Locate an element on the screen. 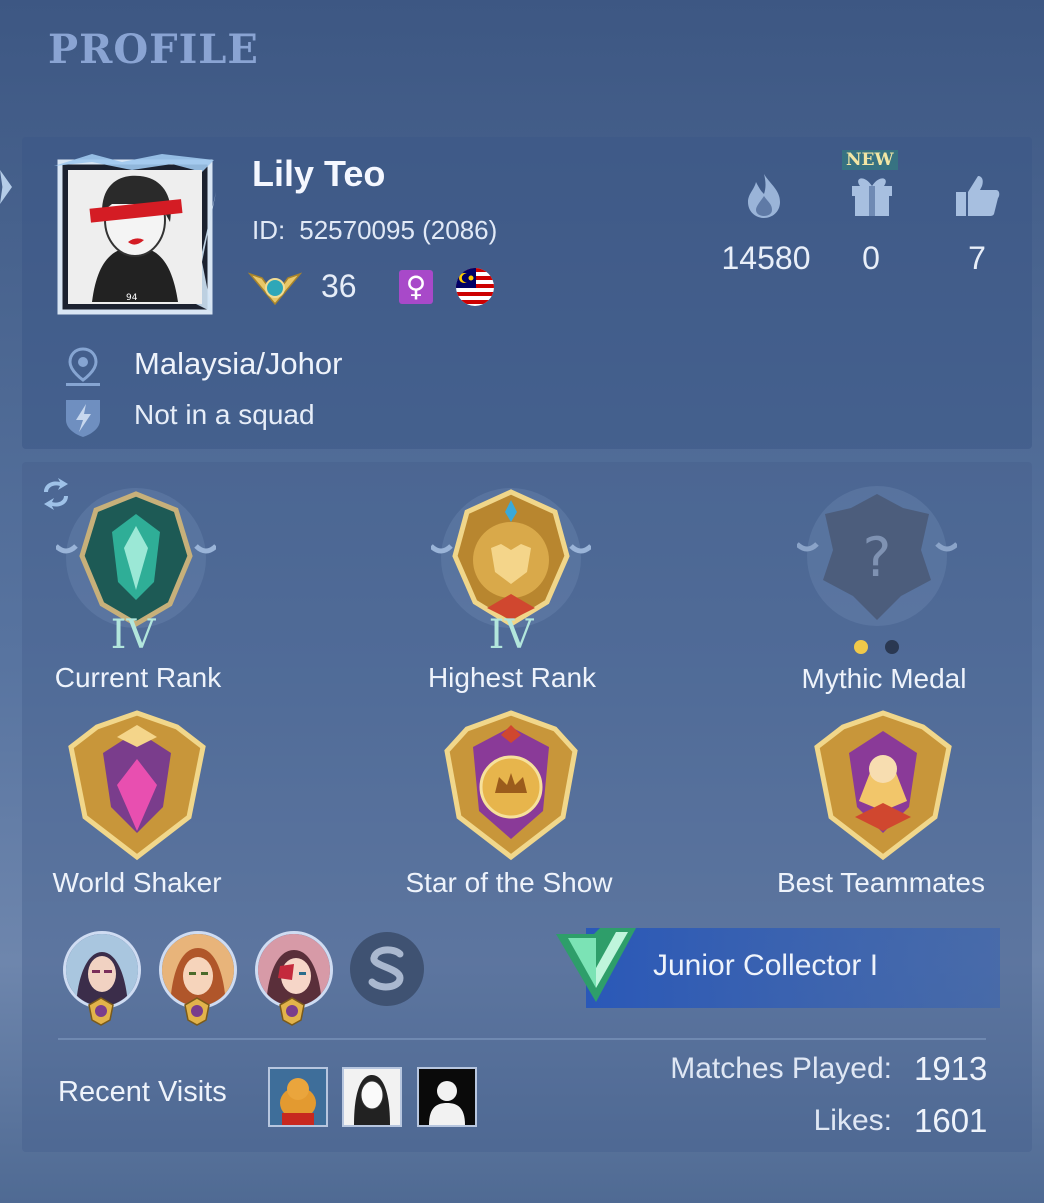  mythic-medal-locked: ? is located at coordinates (877, 564).